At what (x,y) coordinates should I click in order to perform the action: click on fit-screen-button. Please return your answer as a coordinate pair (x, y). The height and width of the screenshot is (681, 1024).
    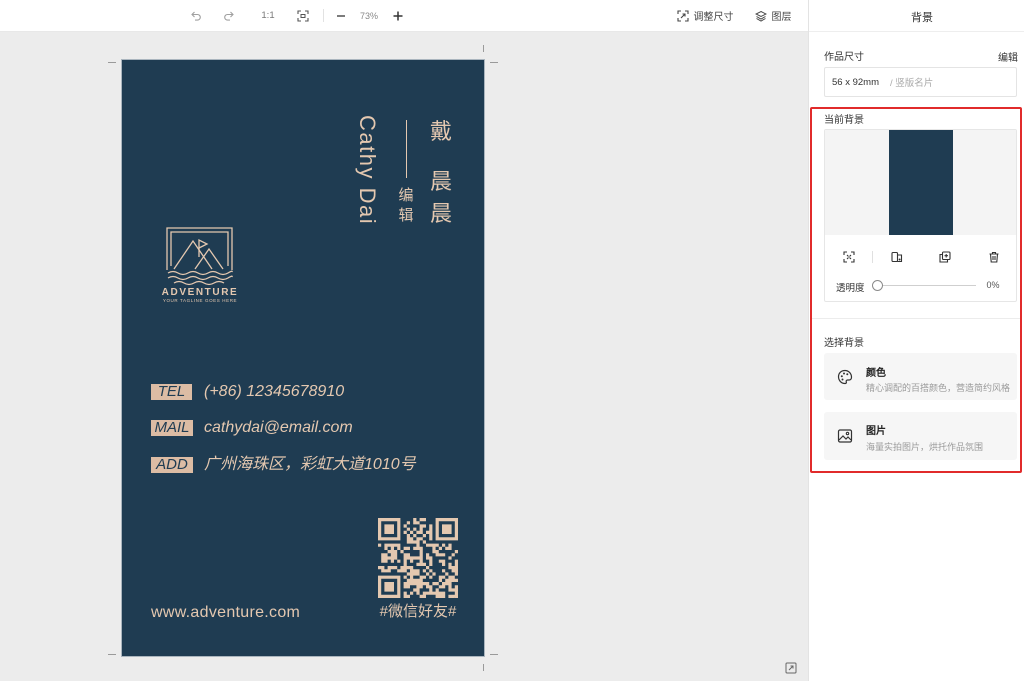
    Looking at the image, I should click on (303, 15).